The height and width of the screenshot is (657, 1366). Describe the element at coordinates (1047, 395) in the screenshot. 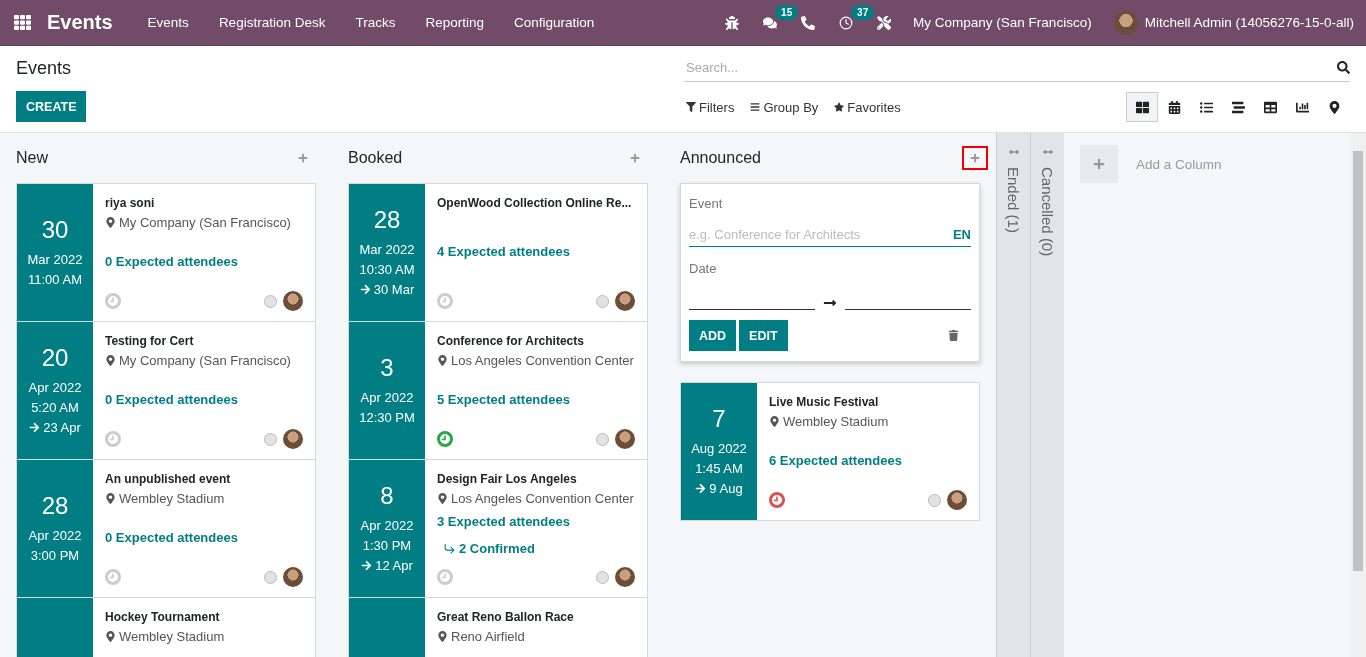

I see `folded-column: Cancelled (0)` at that location.